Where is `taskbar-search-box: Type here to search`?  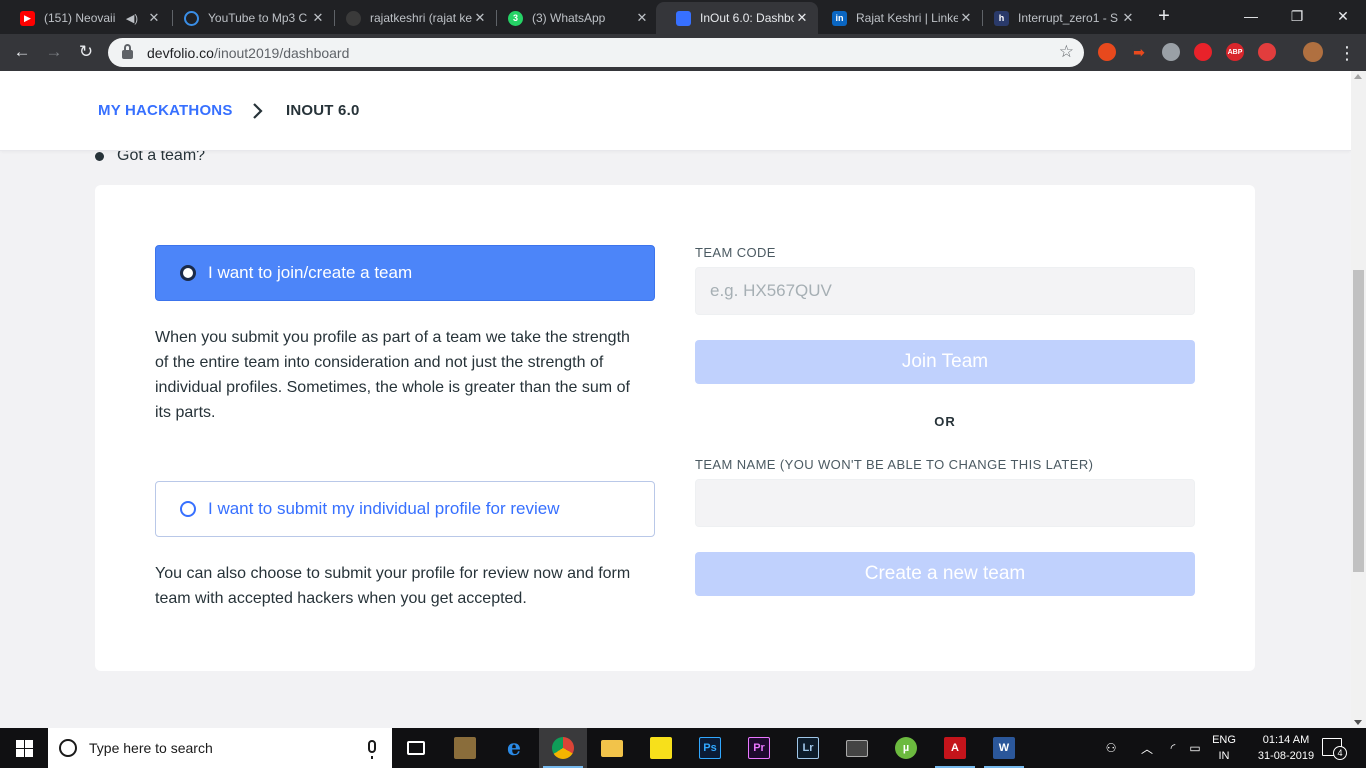
taskbar-search-box: Type here to search is located at coordinates (220, 748).